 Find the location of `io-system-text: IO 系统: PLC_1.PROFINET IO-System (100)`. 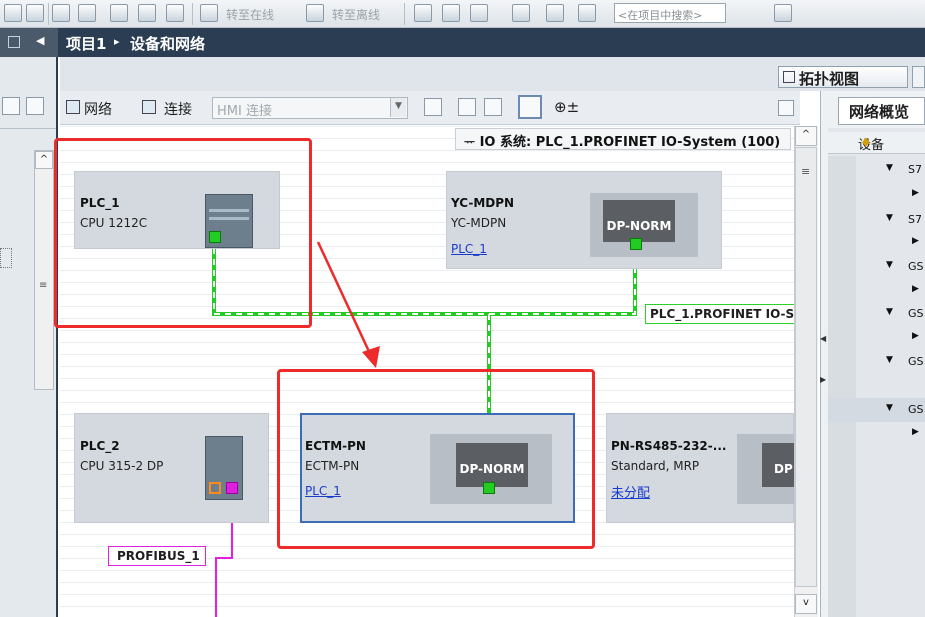

io-system-text: IO 系统: PLC_1.PROFINET IO-System (100) is located at coordinates (630, 142).